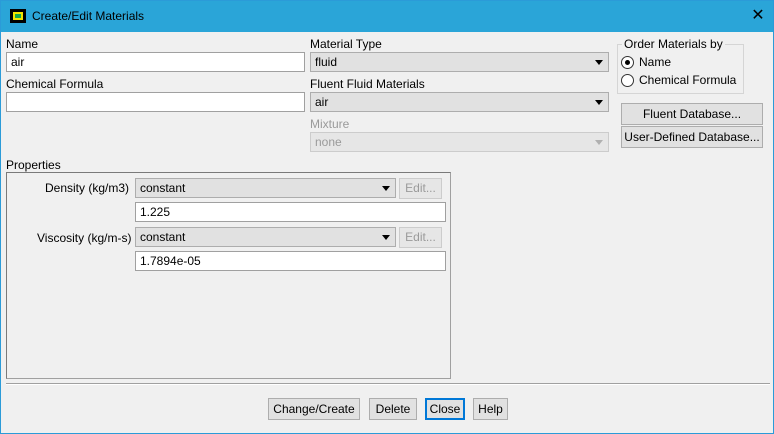  Describe the element at coordinates (290, 212) in the screenshot. I see `density-value-input: 1.225` at that location.